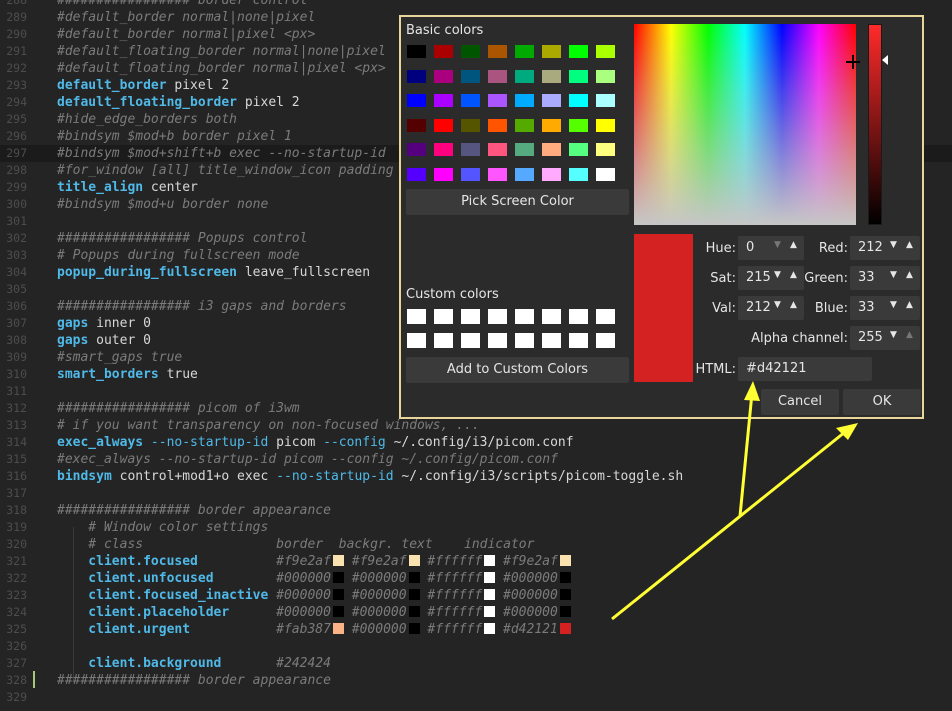  I want to click on green-spinbox: 33 ▼ ▲, so click(885, 278).